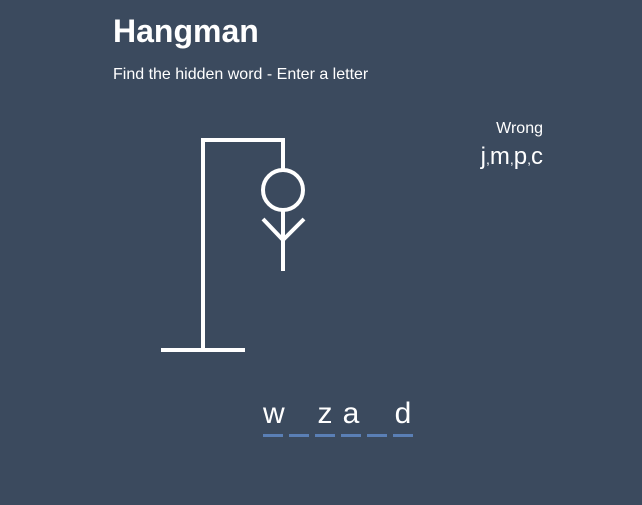 This screenshot has width=642, height=505. I want to click on letter-slot: a, so click(351, 416).